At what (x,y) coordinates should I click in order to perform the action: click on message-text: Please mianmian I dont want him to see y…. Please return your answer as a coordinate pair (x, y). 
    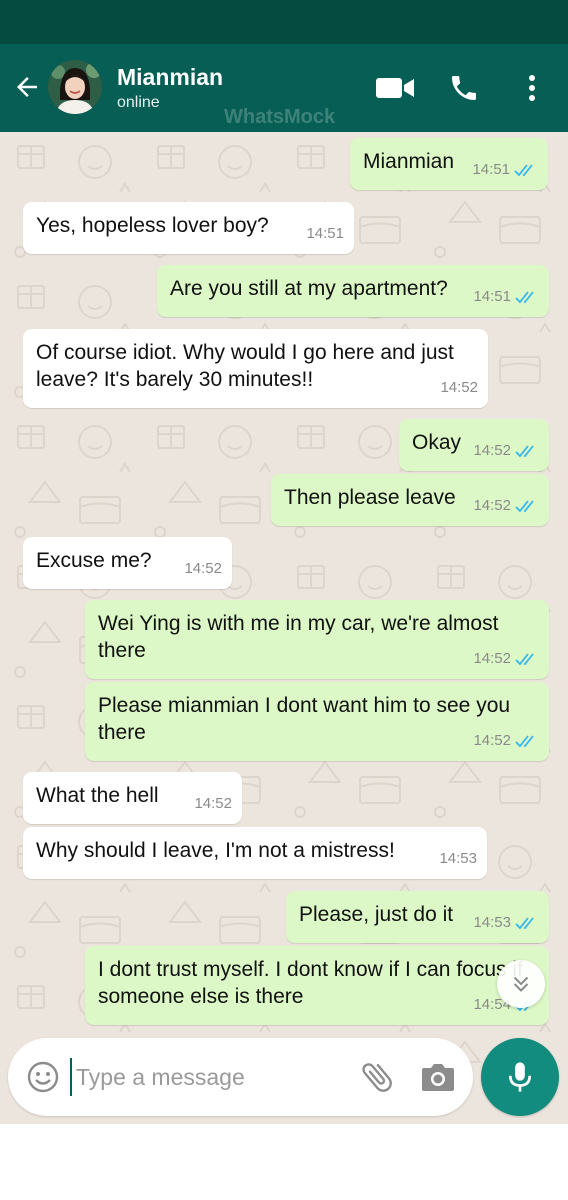
    Looking at the image, I should click on (304, 719).